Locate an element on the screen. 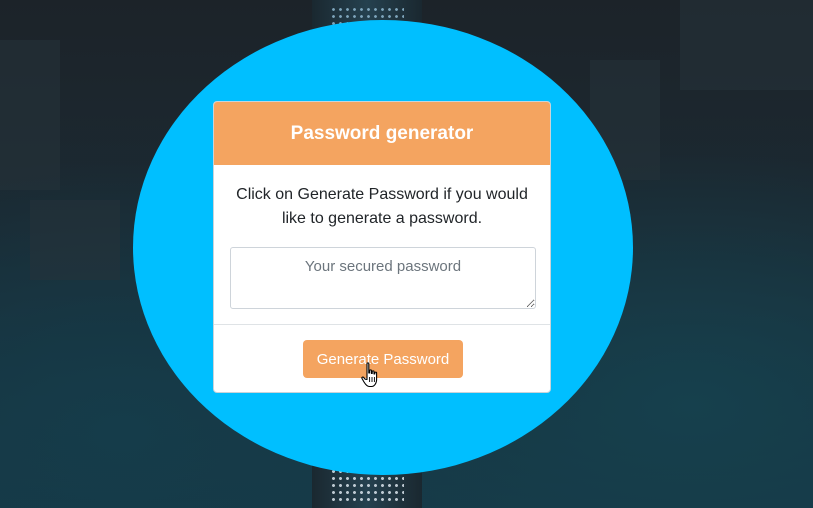 The width and height of the screenshot is (813, 508). generate-password-button: Generate Password is located at coordinates (383, 359).